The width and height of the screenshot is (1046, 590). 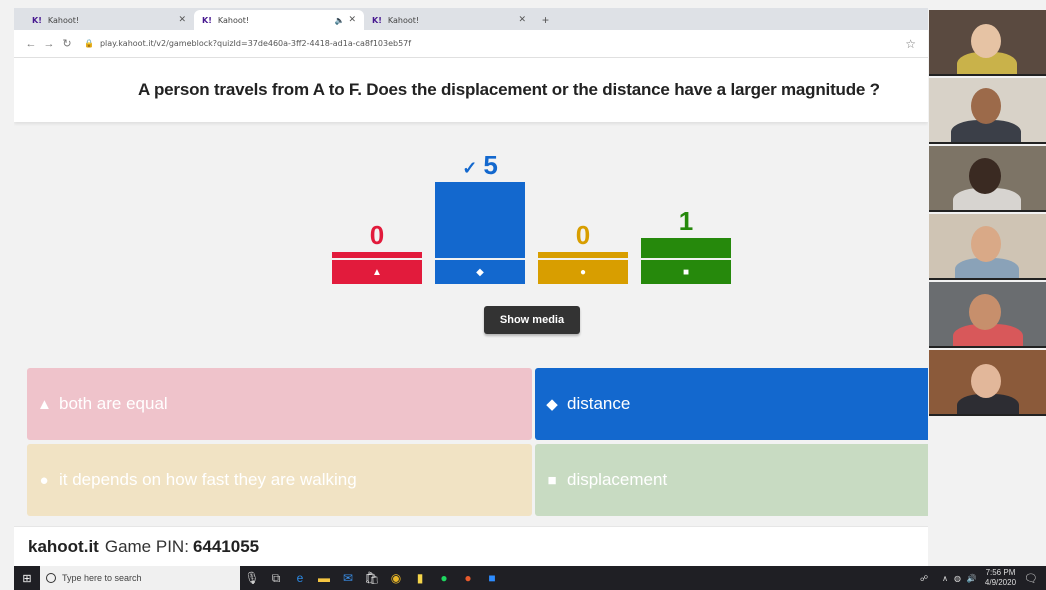 I want to click on browser-tab-2: K! Kahoot! 🔈 ✕, so click(x=279, y=20).